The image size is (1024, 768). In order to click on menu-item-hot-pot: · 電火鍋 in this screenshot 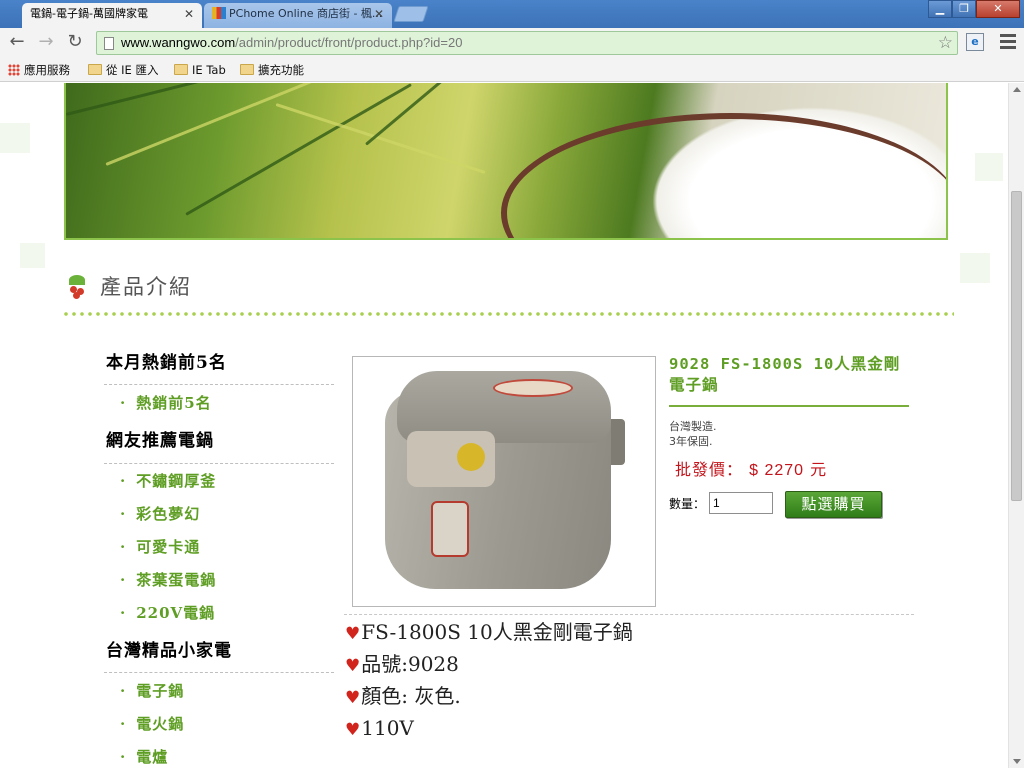, I will do `click(152, 724)`.